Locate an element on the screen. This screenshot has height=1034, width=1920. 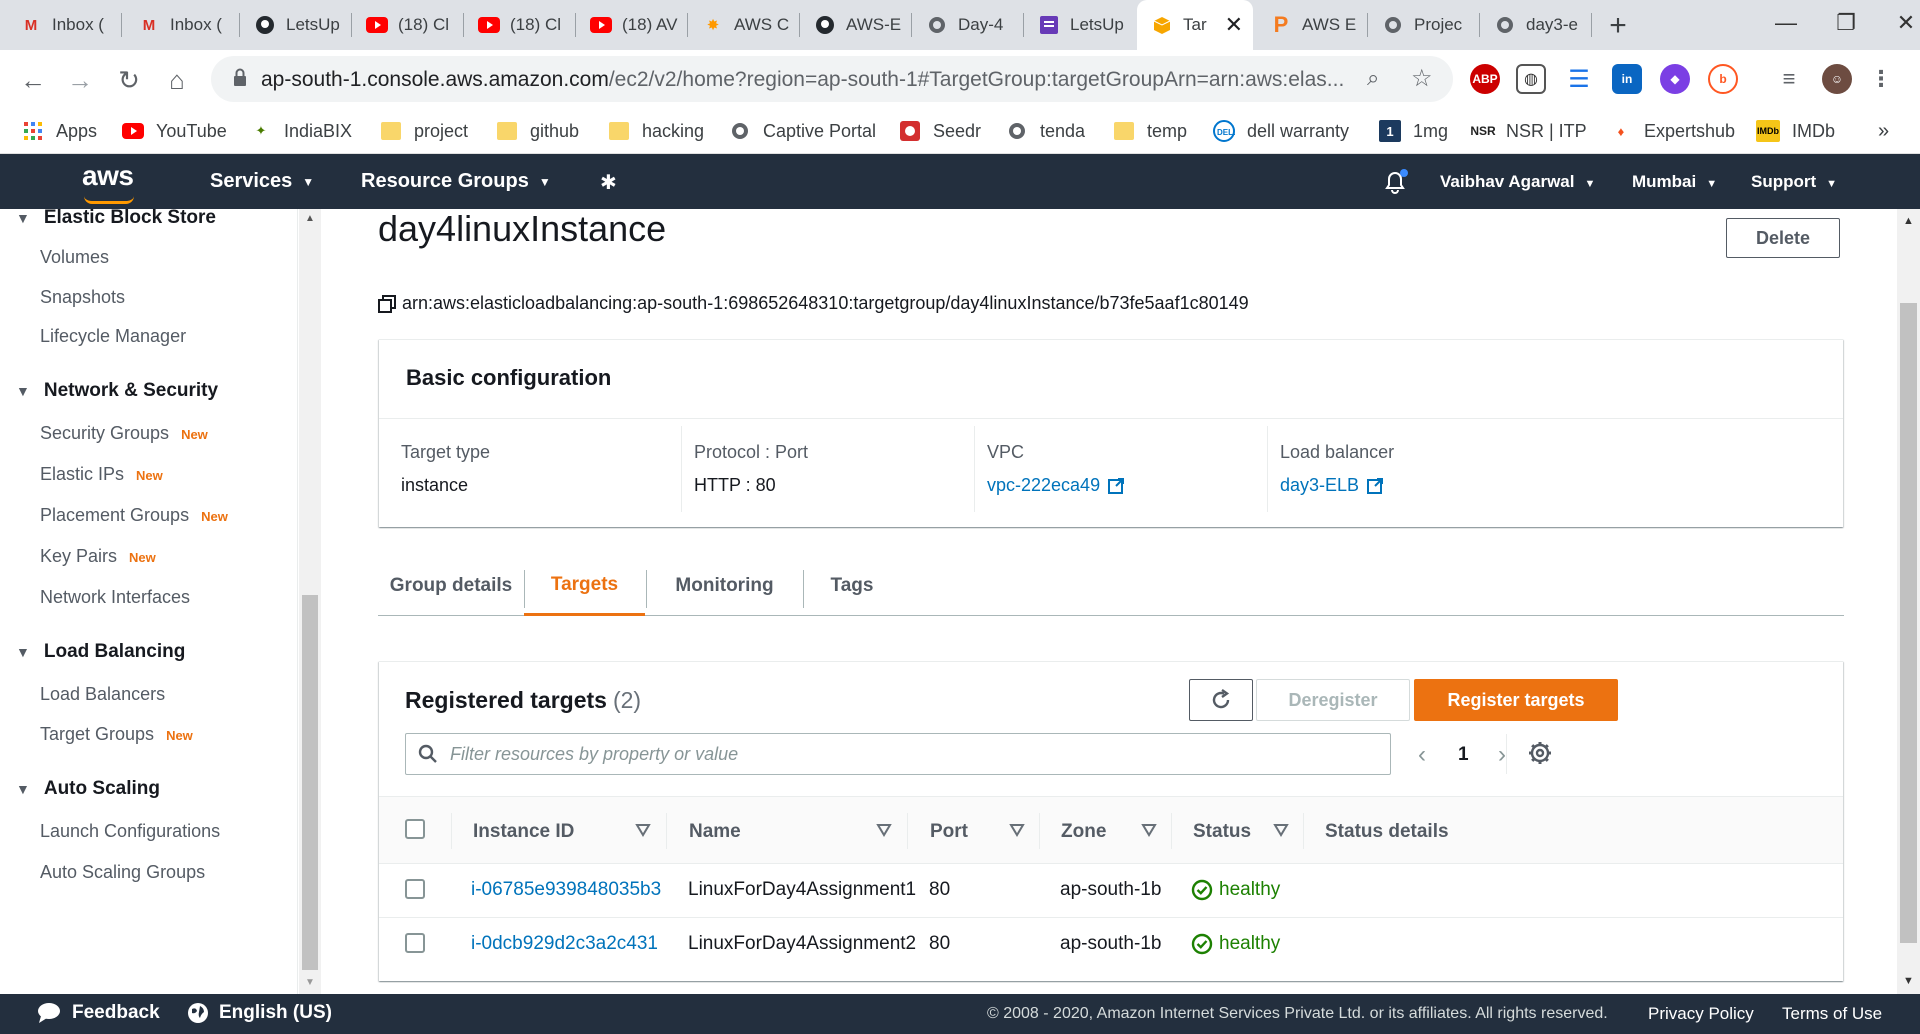
bookmark-temp: temp is located at coordinates (1150, 131).